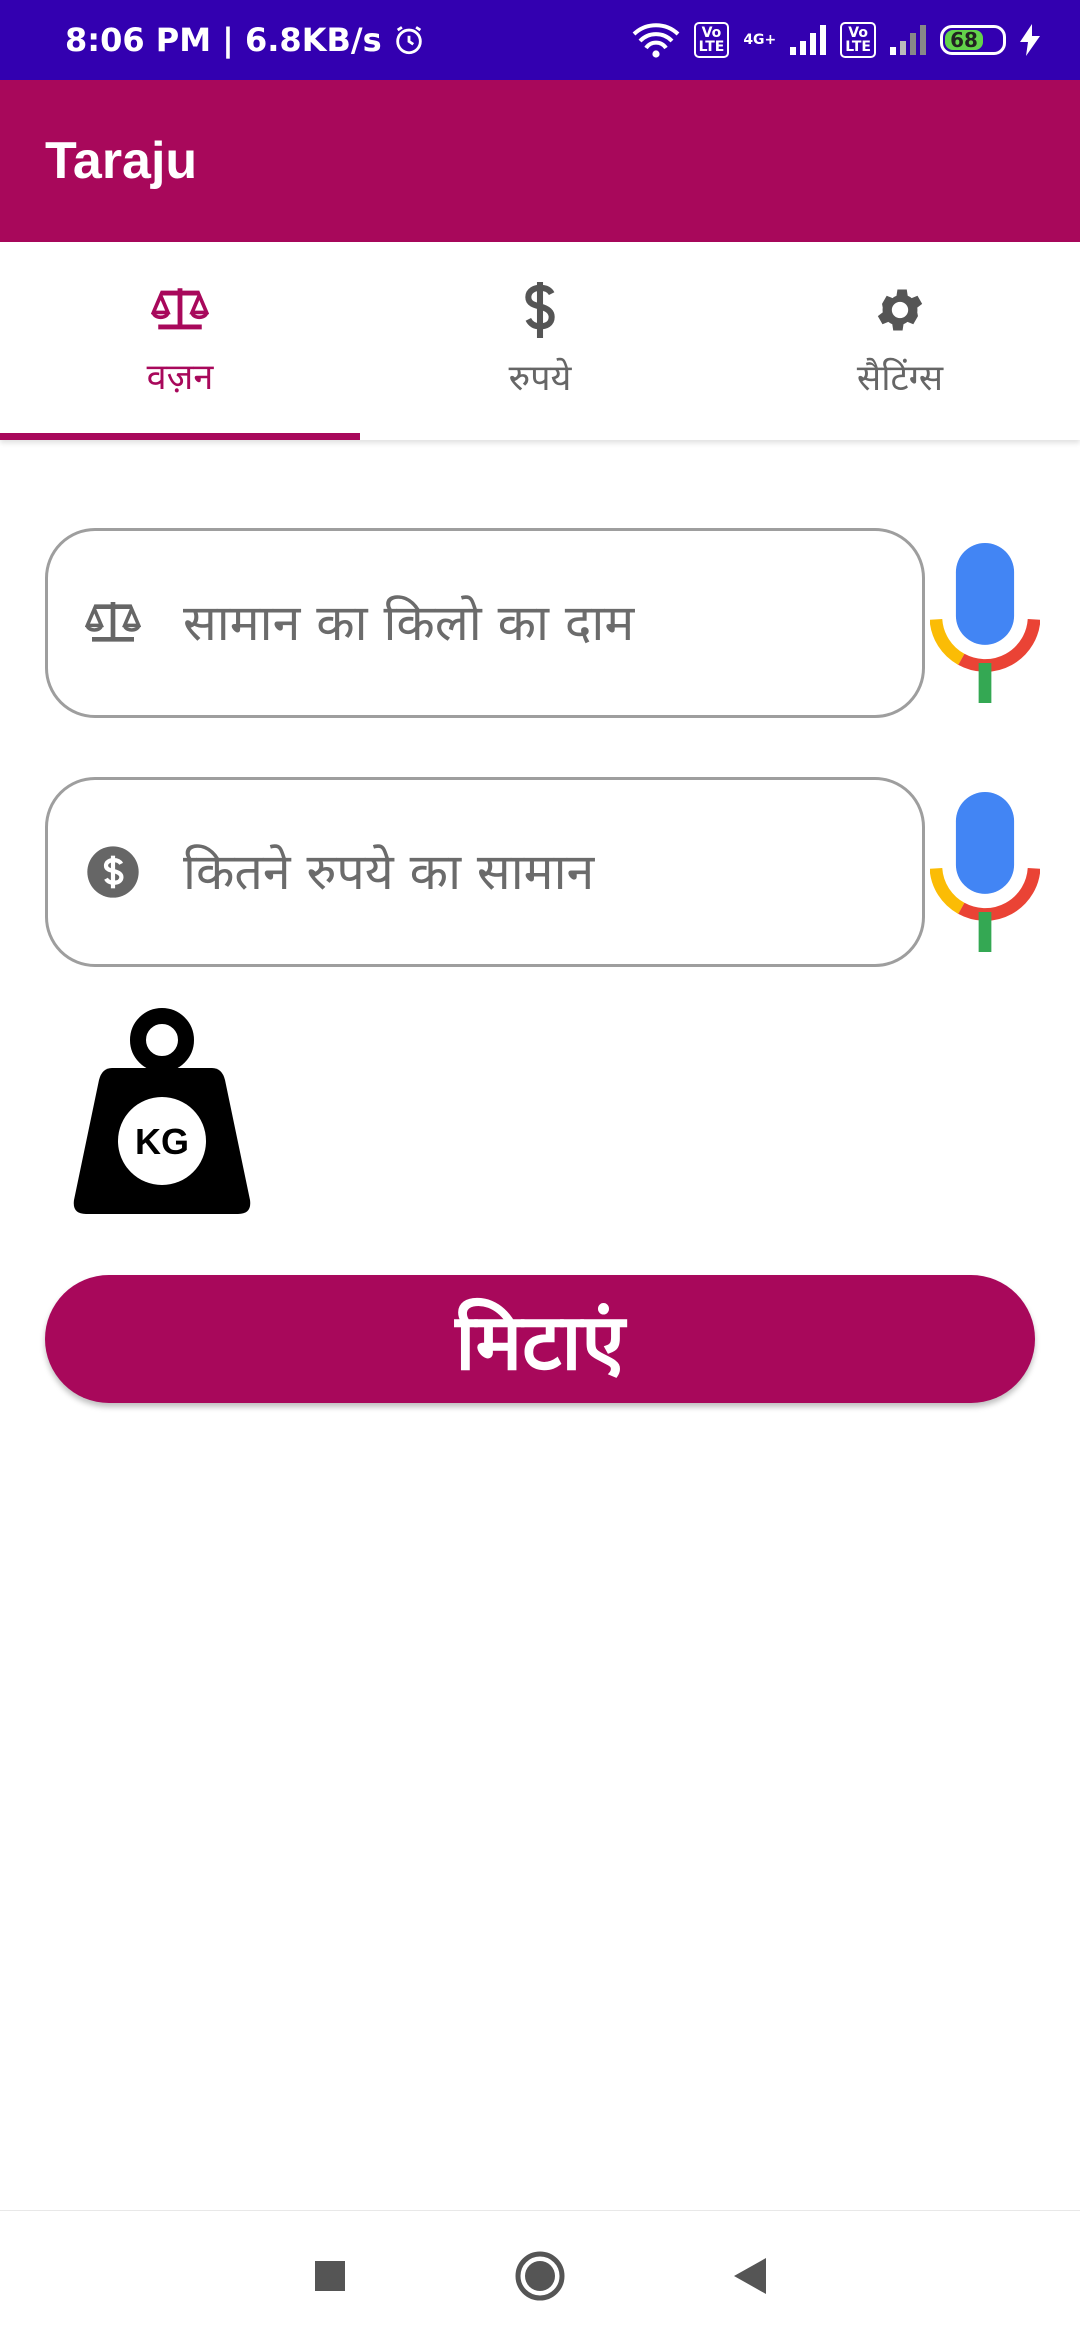  What do you see at coordinates (113, 872) in the screenshot?
I see `dollar-circle-icon` at bounding box center [113, 872].